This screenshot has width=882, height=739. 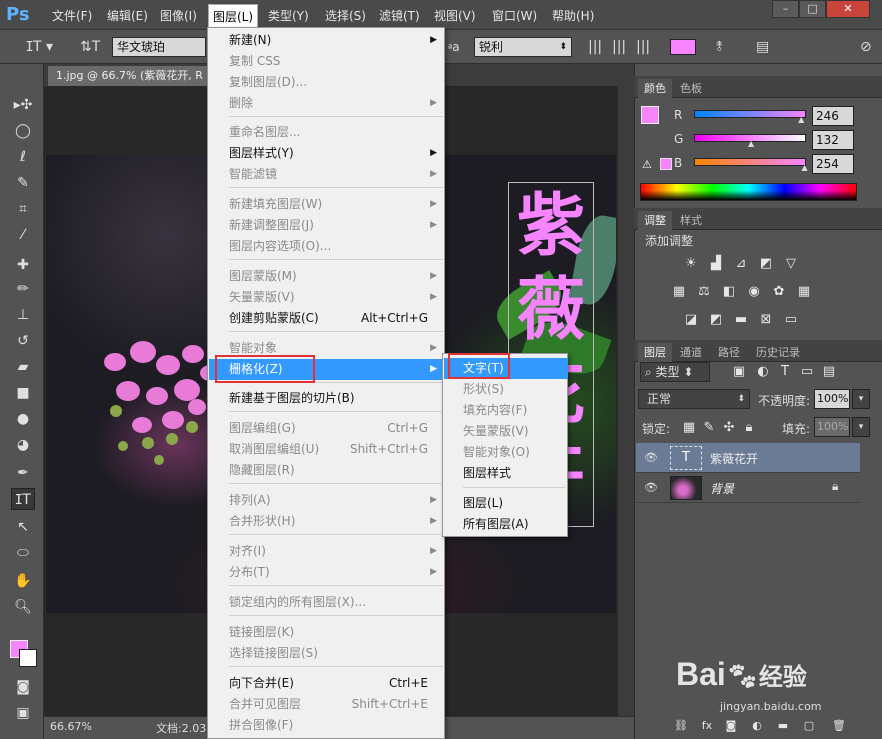 I want to click on align-left-icon: |||, so click(x=595, y=47).